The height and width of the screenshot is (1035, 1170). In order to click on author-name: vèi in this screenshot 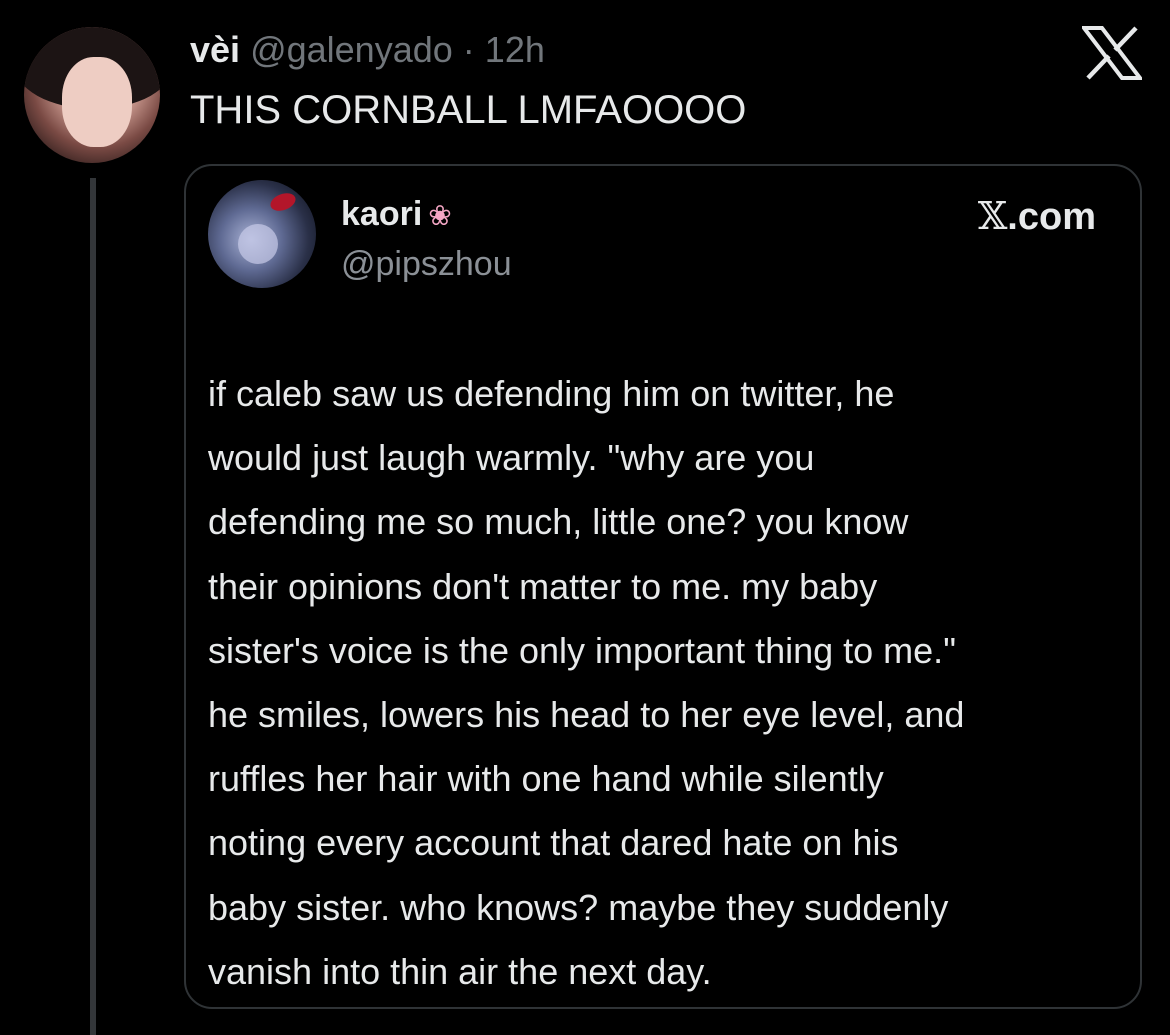, I will do `click(215, 49)`.